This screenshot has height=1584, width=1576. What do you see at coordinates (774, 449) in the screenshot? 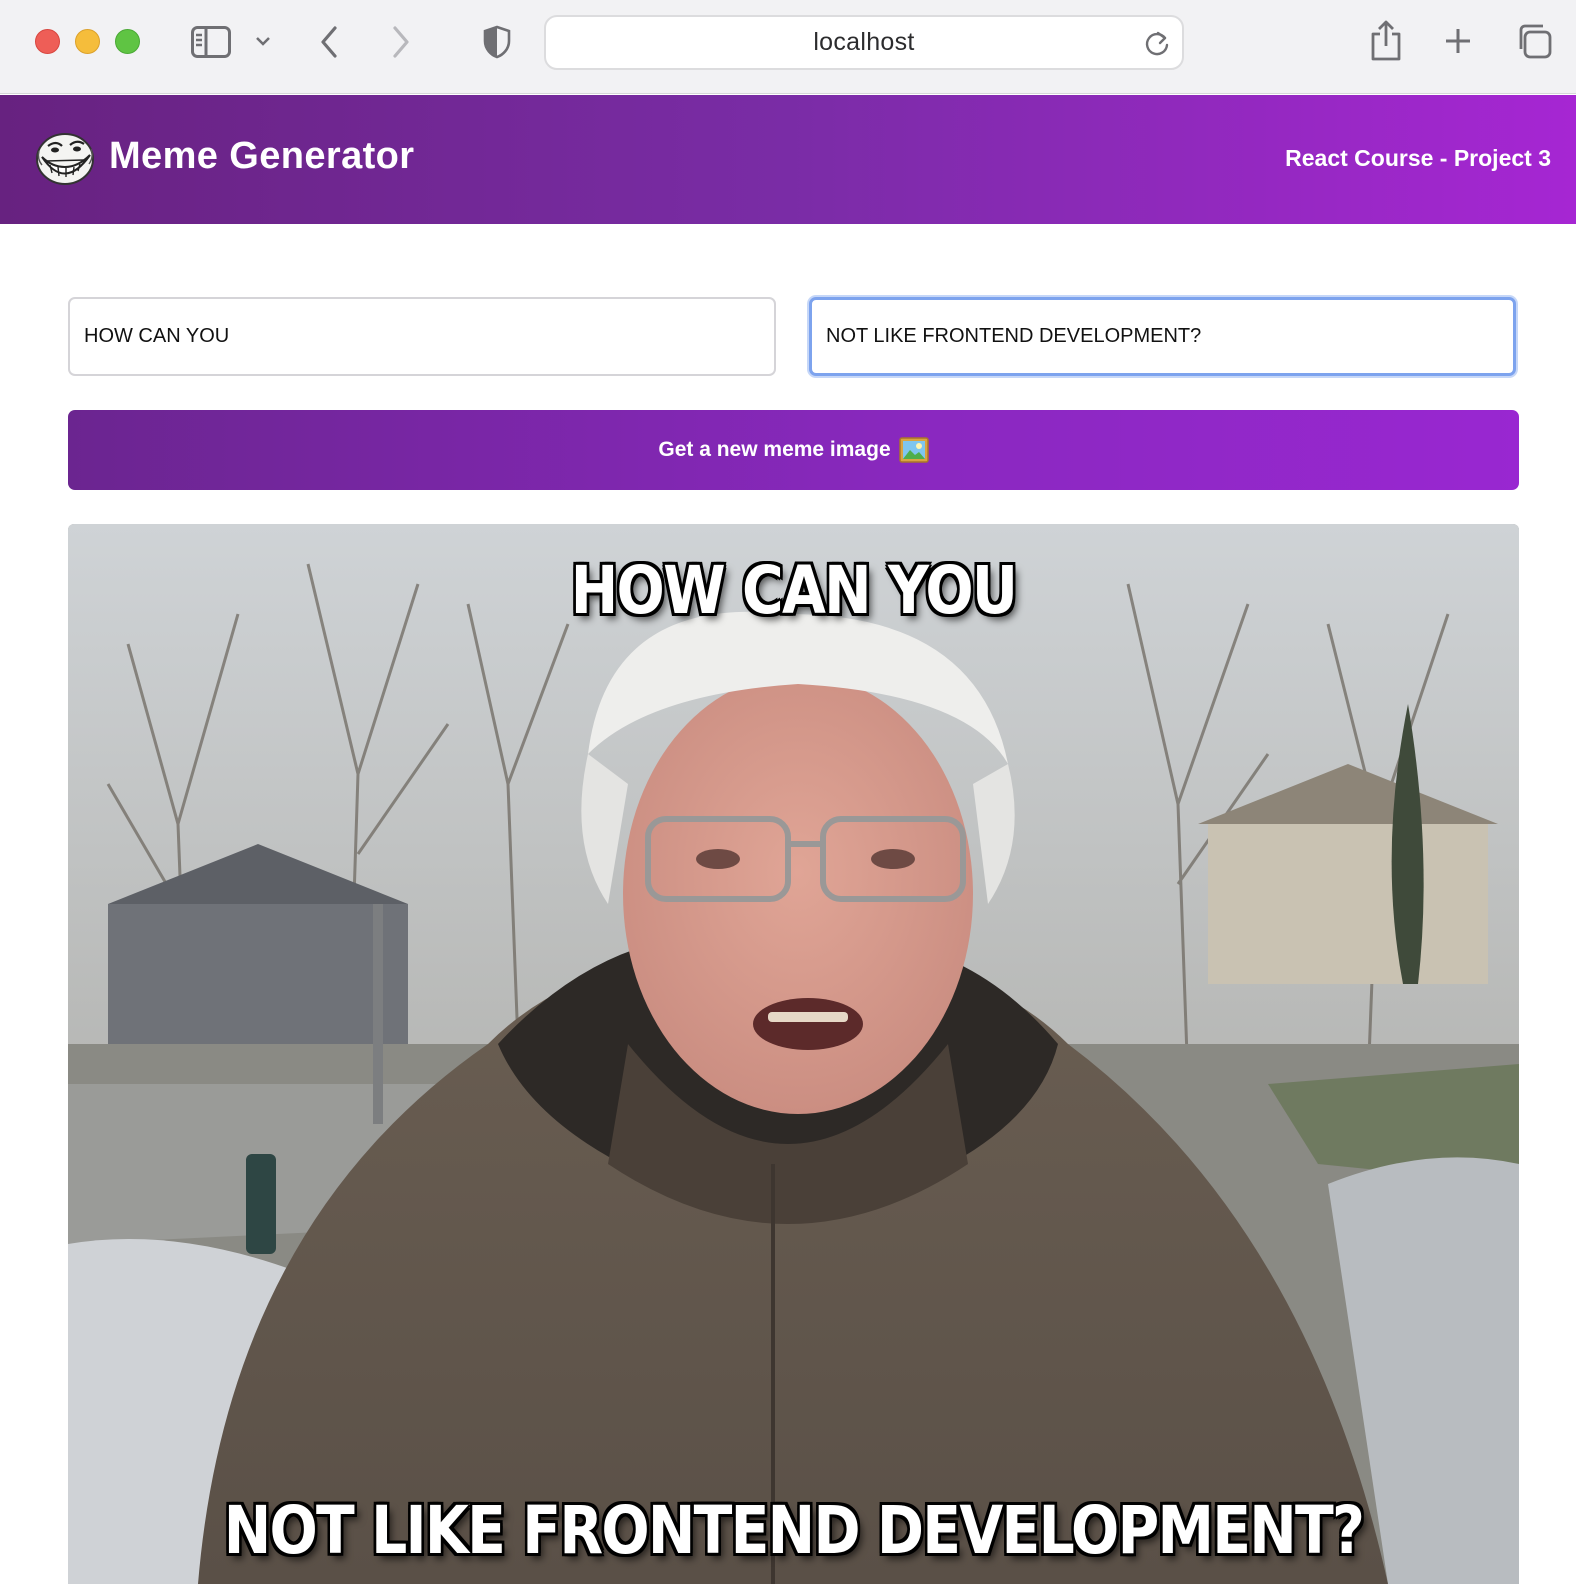
I see `get-new-meme-image-label: Get a new meme image` at bounding box center [774, 449].